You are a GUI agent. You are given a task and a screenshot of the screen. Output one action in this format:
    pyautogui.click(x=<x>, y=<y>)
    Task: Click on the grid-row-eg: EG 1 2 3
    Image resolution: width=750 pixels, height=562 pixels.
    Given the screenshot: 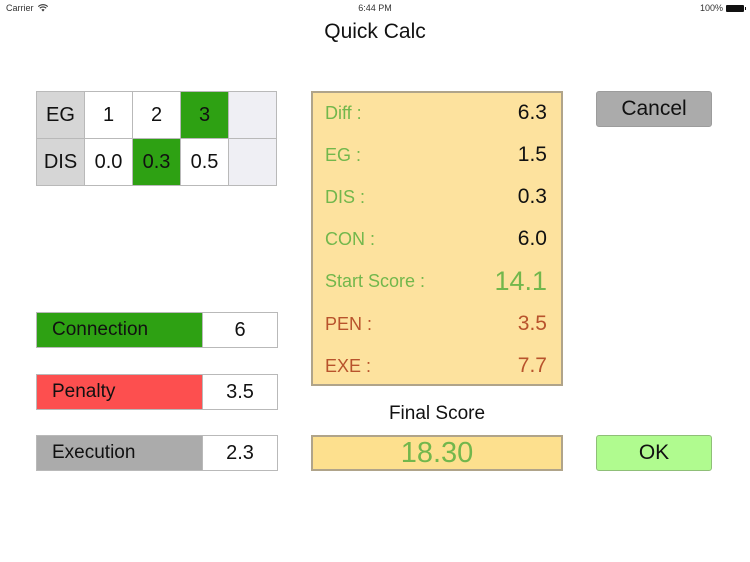 What is the action you would take?
    pyautogui.click(x=156, y=115)
    